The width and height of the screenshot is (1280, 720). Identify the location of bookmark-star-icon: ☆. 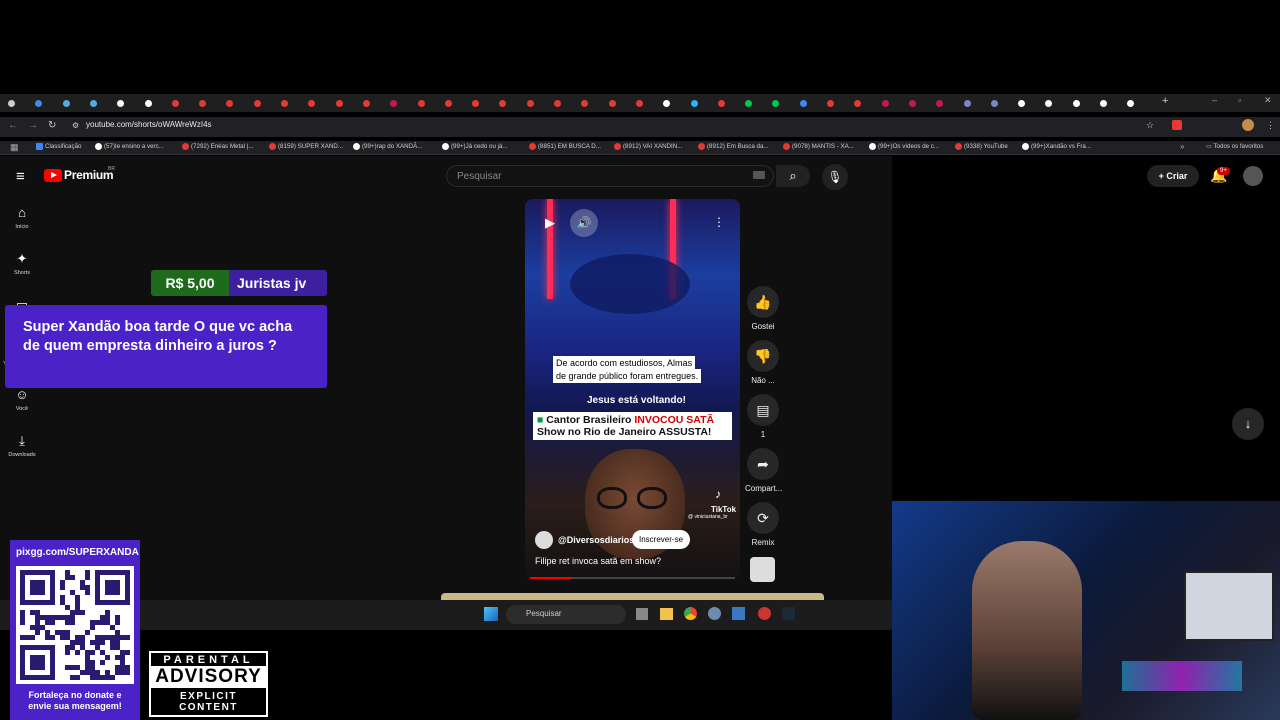
(1150, 125).